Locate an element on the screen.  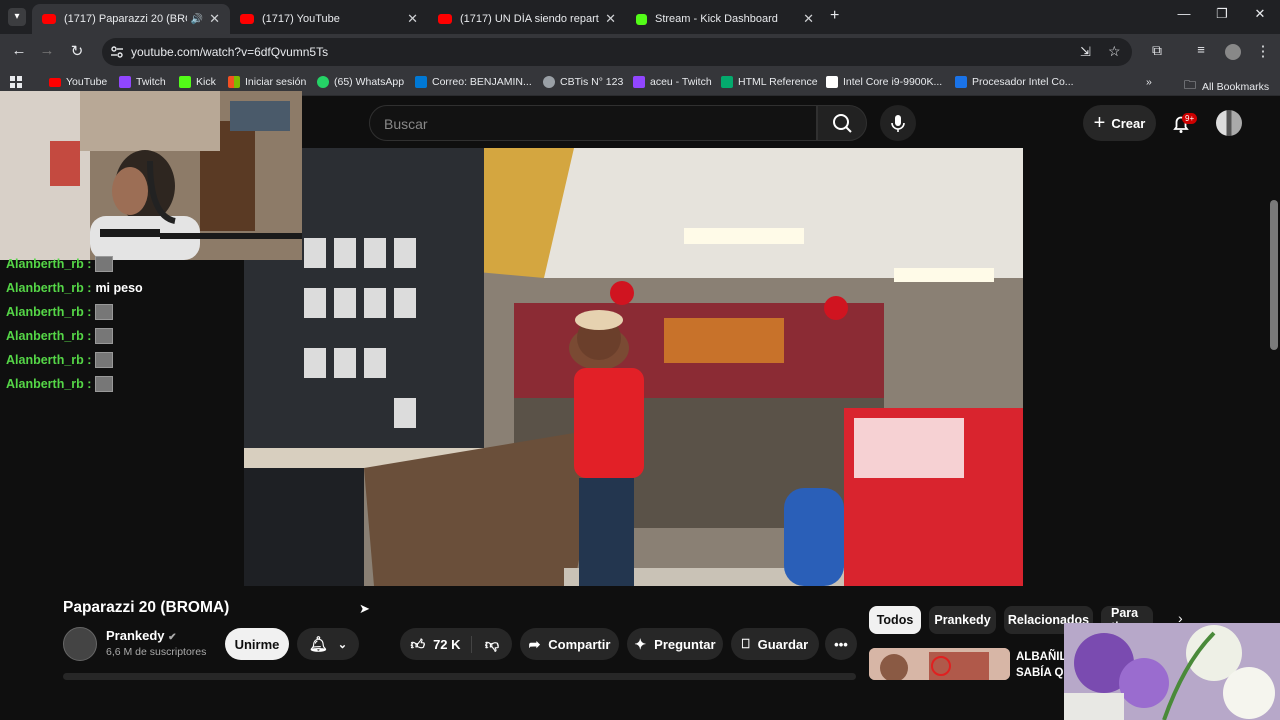
verified-icon: ✔ is located at coordinates (172, 637).